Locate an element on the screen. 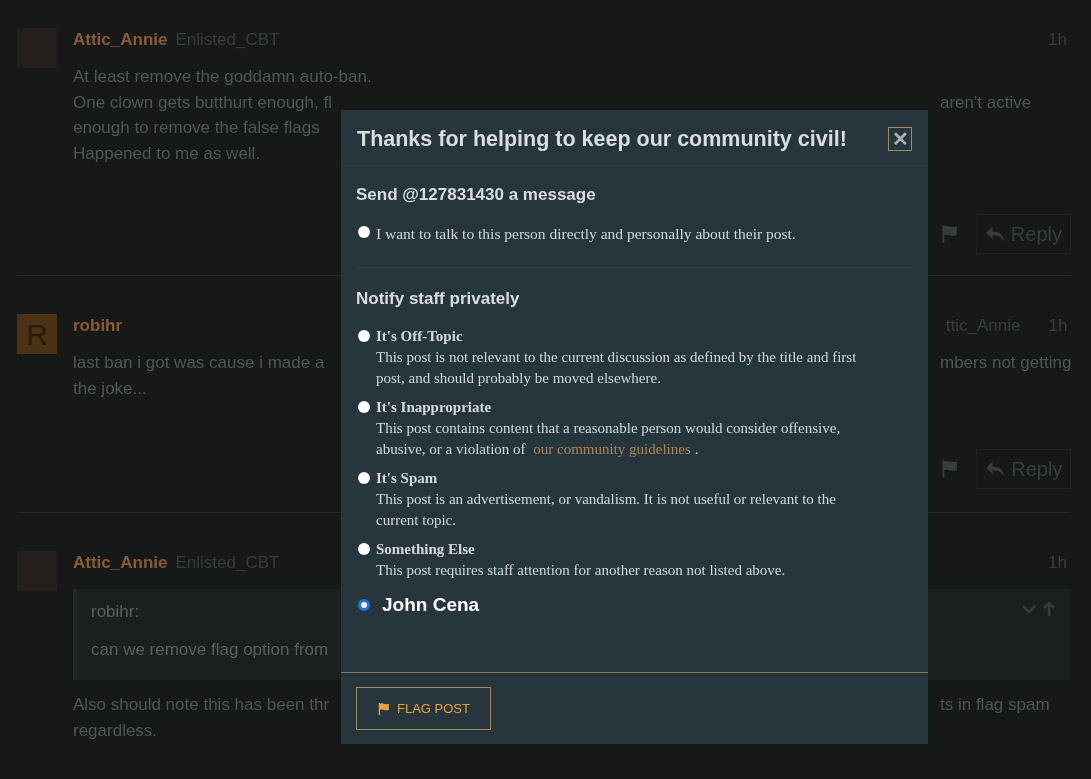 Image resolution: width=1091 pixels, height=779 pixels. quote-text: can we remove flag option from is located at coordinates (210, 649).